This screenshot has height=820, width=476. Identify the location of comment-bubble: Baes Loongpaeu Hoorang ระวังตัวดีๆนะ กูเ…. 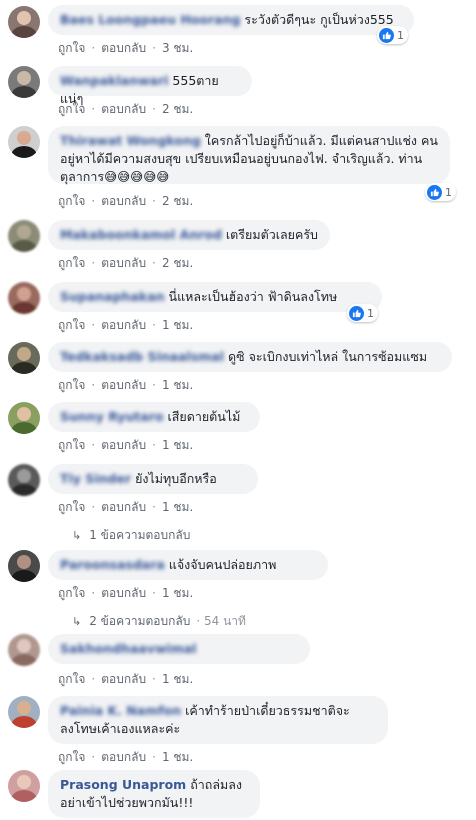
(231, 20).